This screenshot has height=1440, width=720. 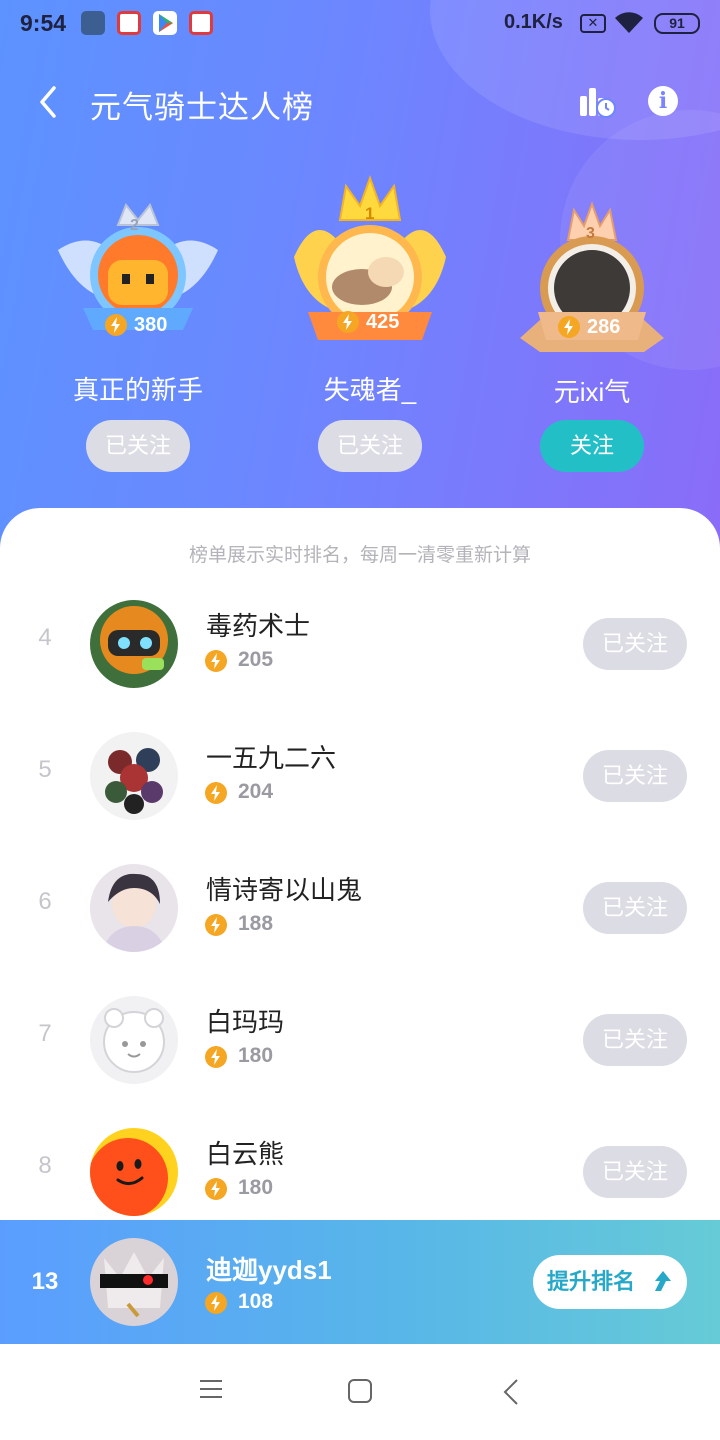 I want to click on podium-first: 1 425 失魂者_ 已关注, so click(x=370, y=332).